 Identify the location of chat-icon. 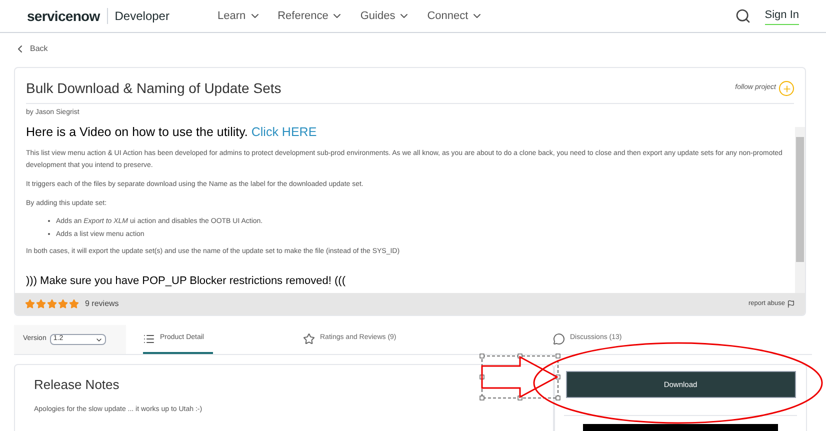
(559, 338).